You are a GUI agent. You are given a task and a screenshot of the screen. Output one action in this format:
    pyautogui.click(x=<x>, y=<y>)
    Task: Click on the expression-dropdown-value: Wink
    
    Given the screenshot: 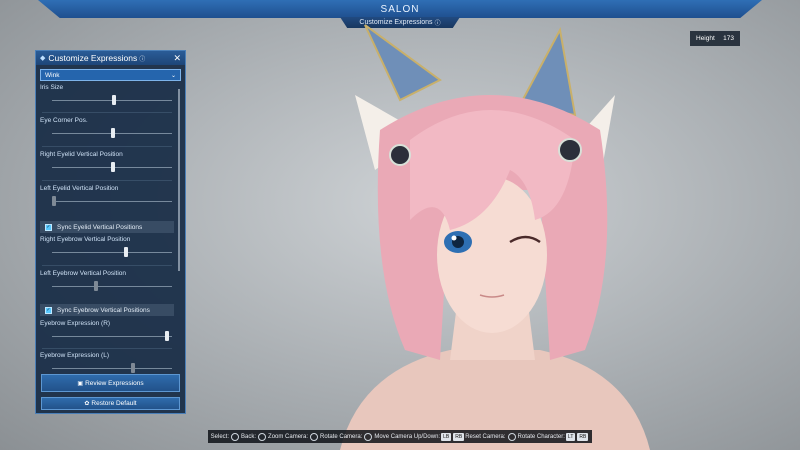 What is the action you would take?
    pyautogui.click(x=52, y=75)
    